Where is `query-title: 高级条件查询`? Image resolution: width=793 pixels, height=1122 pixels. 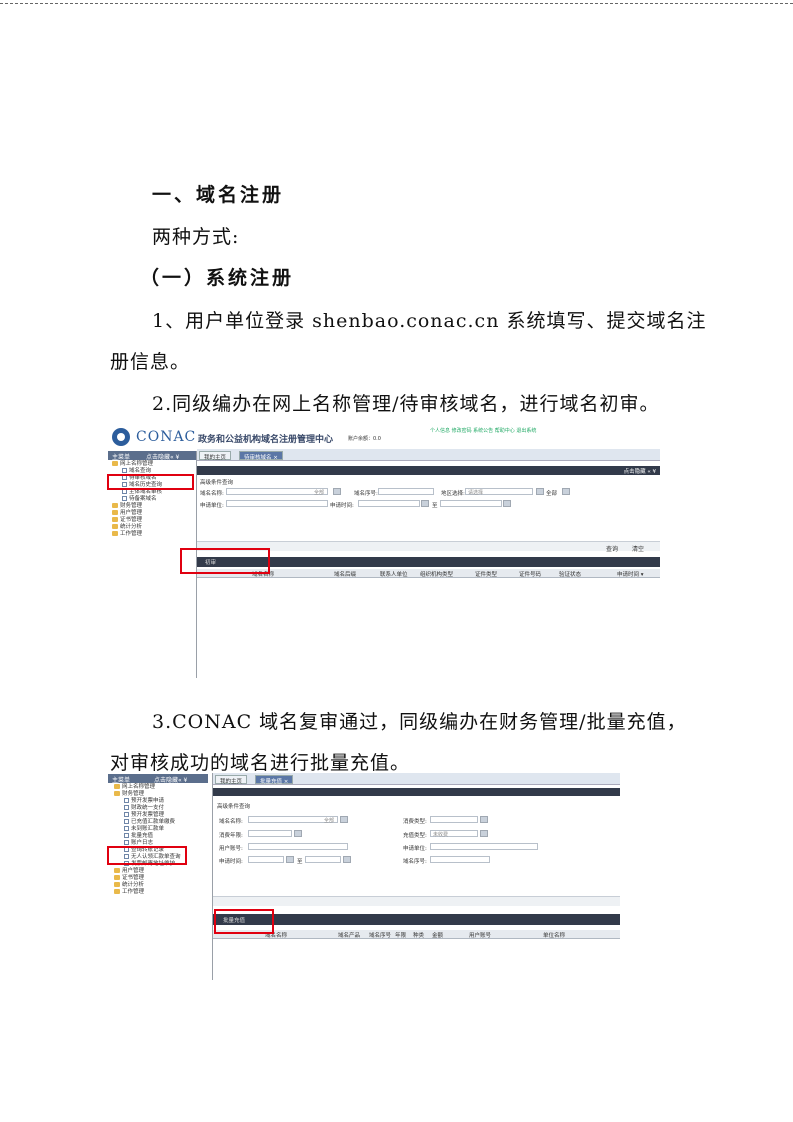 query-title: 高级条件查询 is located at coordinates (234, 807).